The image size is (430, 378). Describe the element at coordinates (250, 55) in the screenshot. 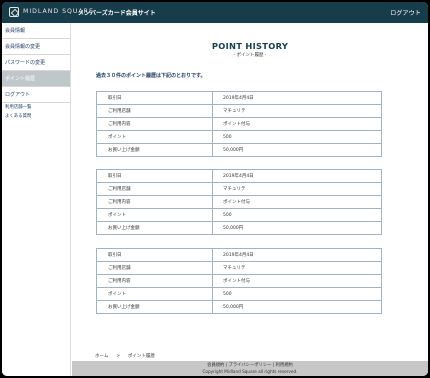

I see `page-subtitle: - ポイント履歴 -` at that location.